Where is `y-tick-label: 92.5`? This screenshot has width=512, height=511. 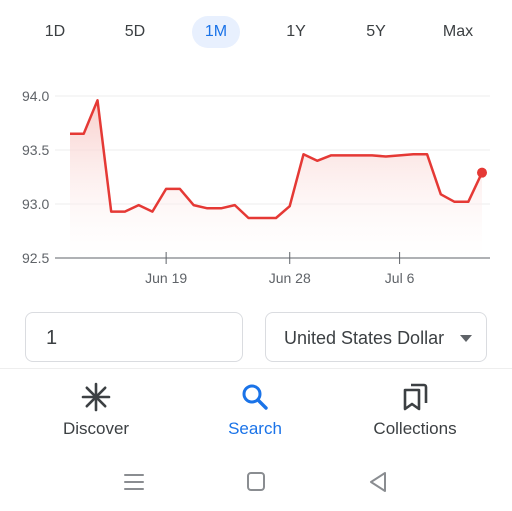
y-tick-label: 92.5 is located at coordinates (35, 258).